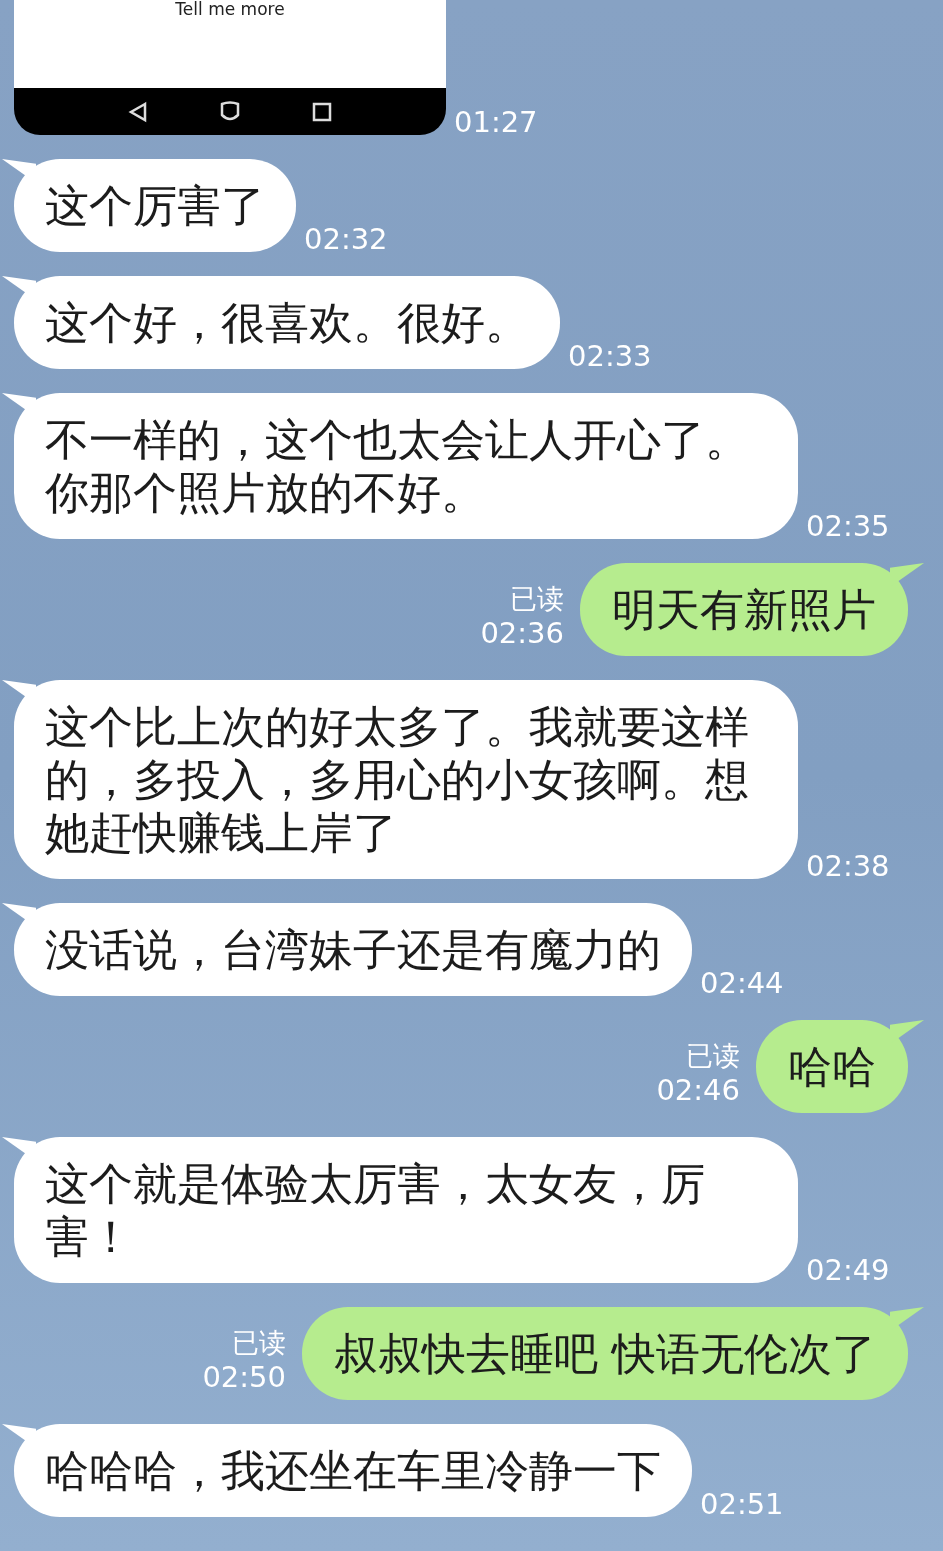 The width and height of the screenshot is (943, 1551). What do you see at coordinates (744, 609) in the screenshot?
I see `message-bubble: 明天有新照片` at bounding box center [744, 609].